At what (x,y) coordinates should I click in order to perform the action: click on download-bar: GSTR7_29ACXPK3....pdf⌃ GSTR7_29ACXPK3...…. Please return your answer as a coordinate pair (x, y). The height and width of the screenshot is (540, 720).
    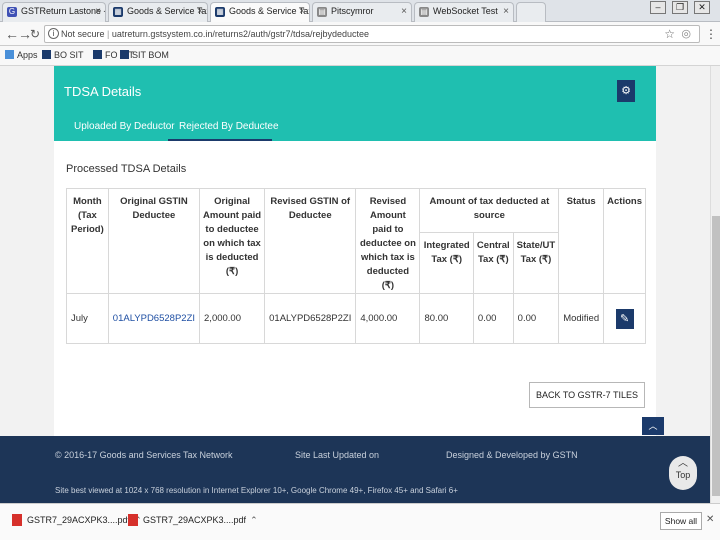
    Looking at the image, I should click on (360, 521).